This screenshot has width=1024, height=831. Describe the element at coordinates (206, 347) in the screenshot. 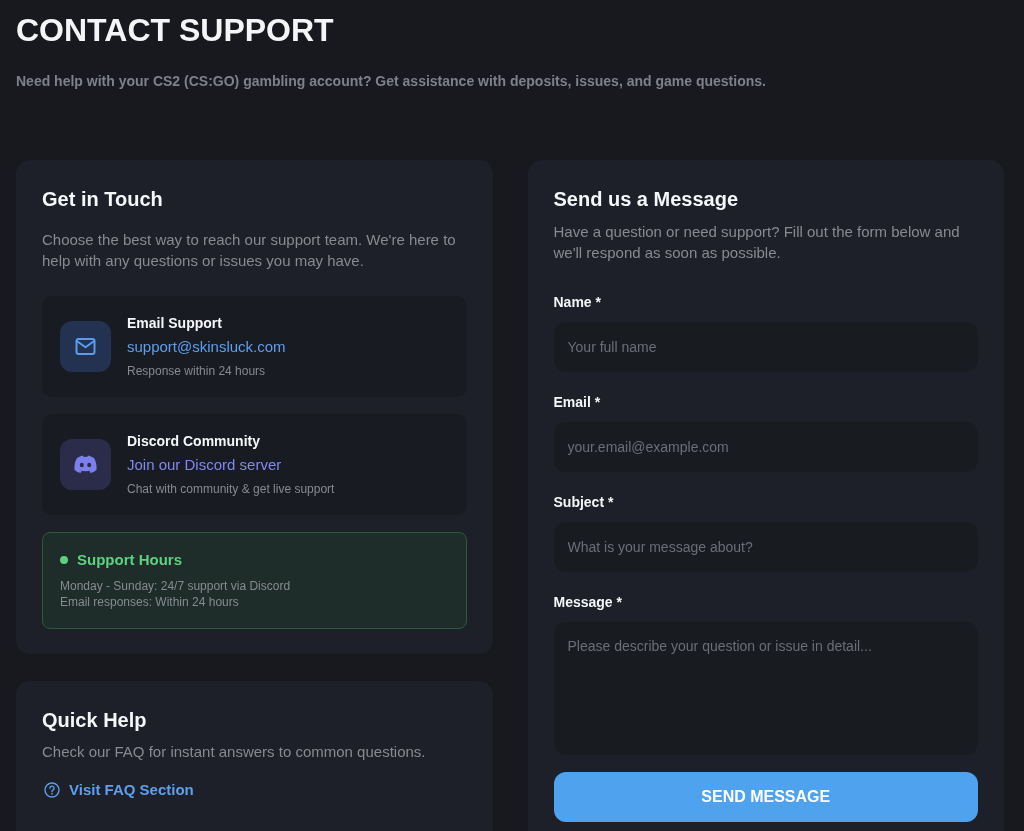

I see `email-link: support@skinsluck.com` at that location.